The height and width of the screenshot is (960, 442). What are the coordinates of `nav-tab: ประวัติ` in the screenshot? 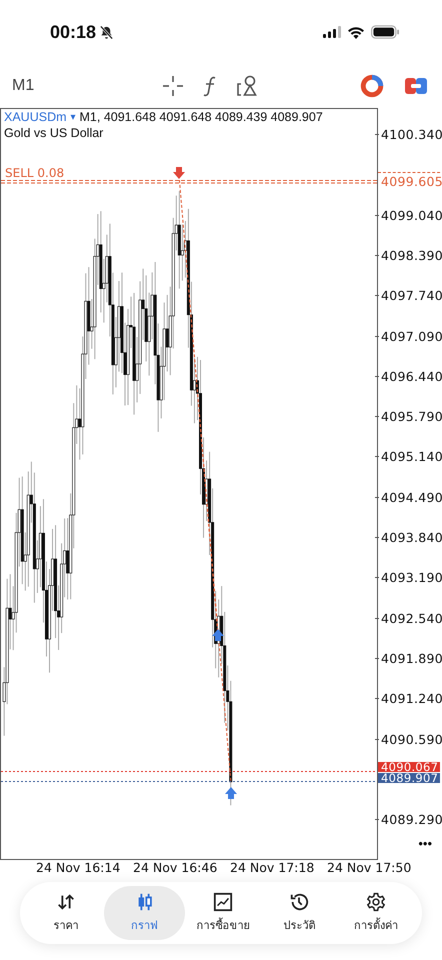 It's located at (299, 913).